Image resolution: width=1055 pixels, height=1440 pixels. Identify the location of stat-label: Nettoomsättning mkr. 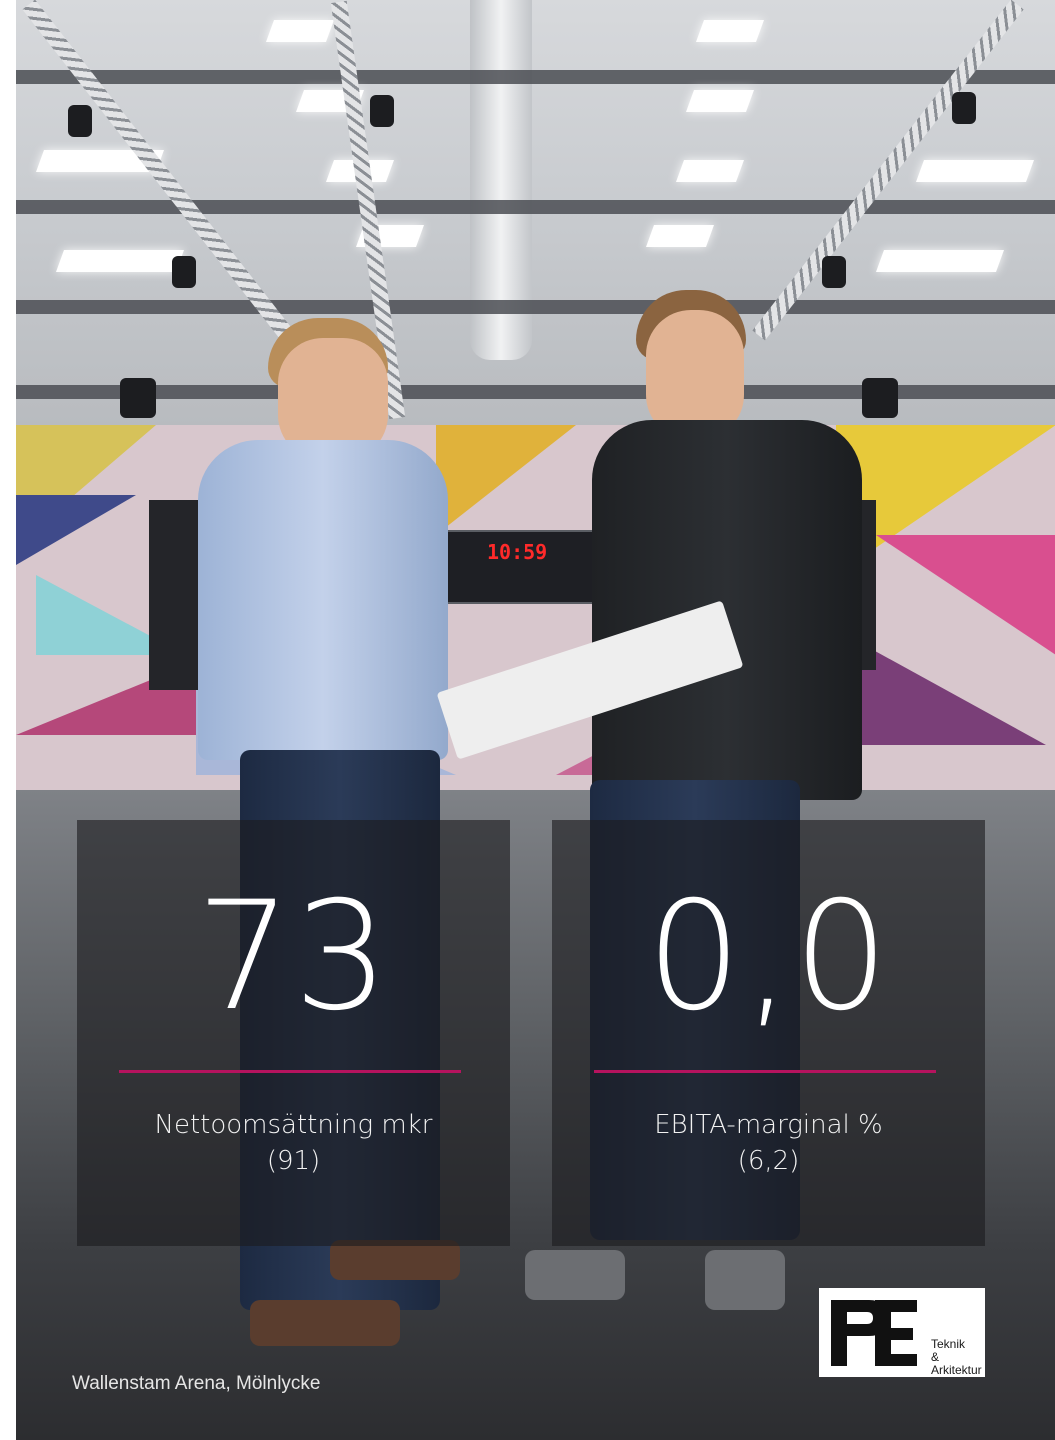
(293, 1125).